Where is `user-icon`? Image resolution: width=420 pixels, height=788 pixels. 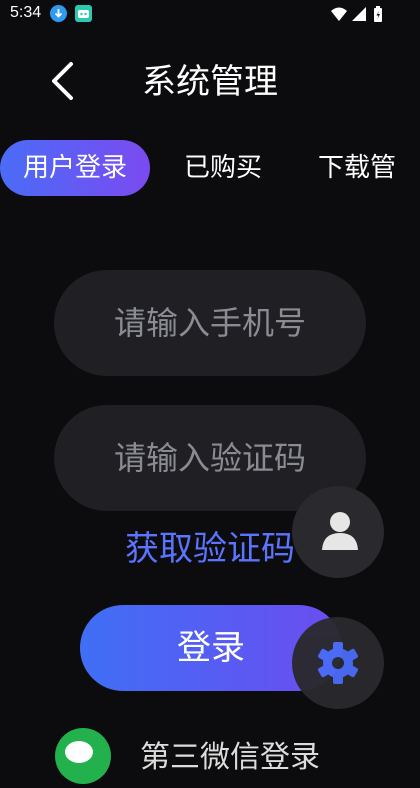 user-icon is located at coordinates (340, 531).